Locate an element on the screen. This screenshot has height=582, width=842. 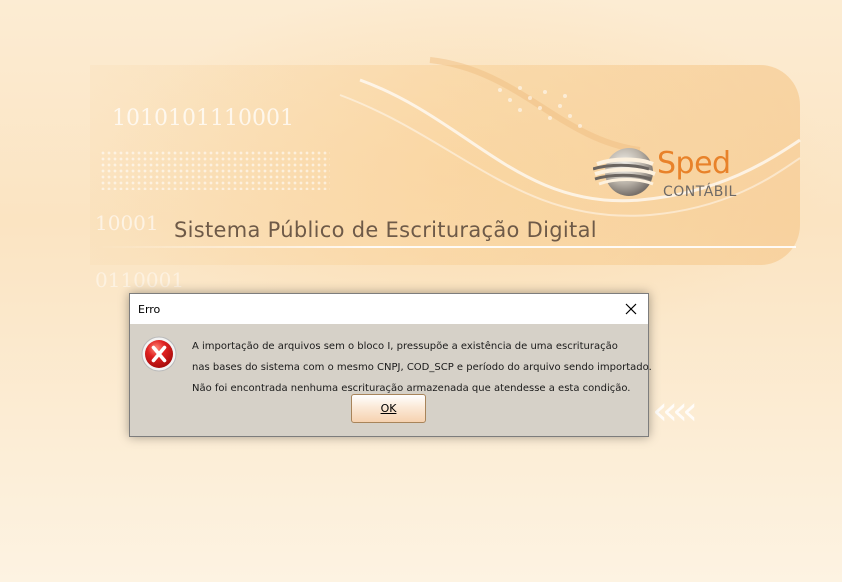
dot-pattern-decoration is located at coordinates (215, 170).